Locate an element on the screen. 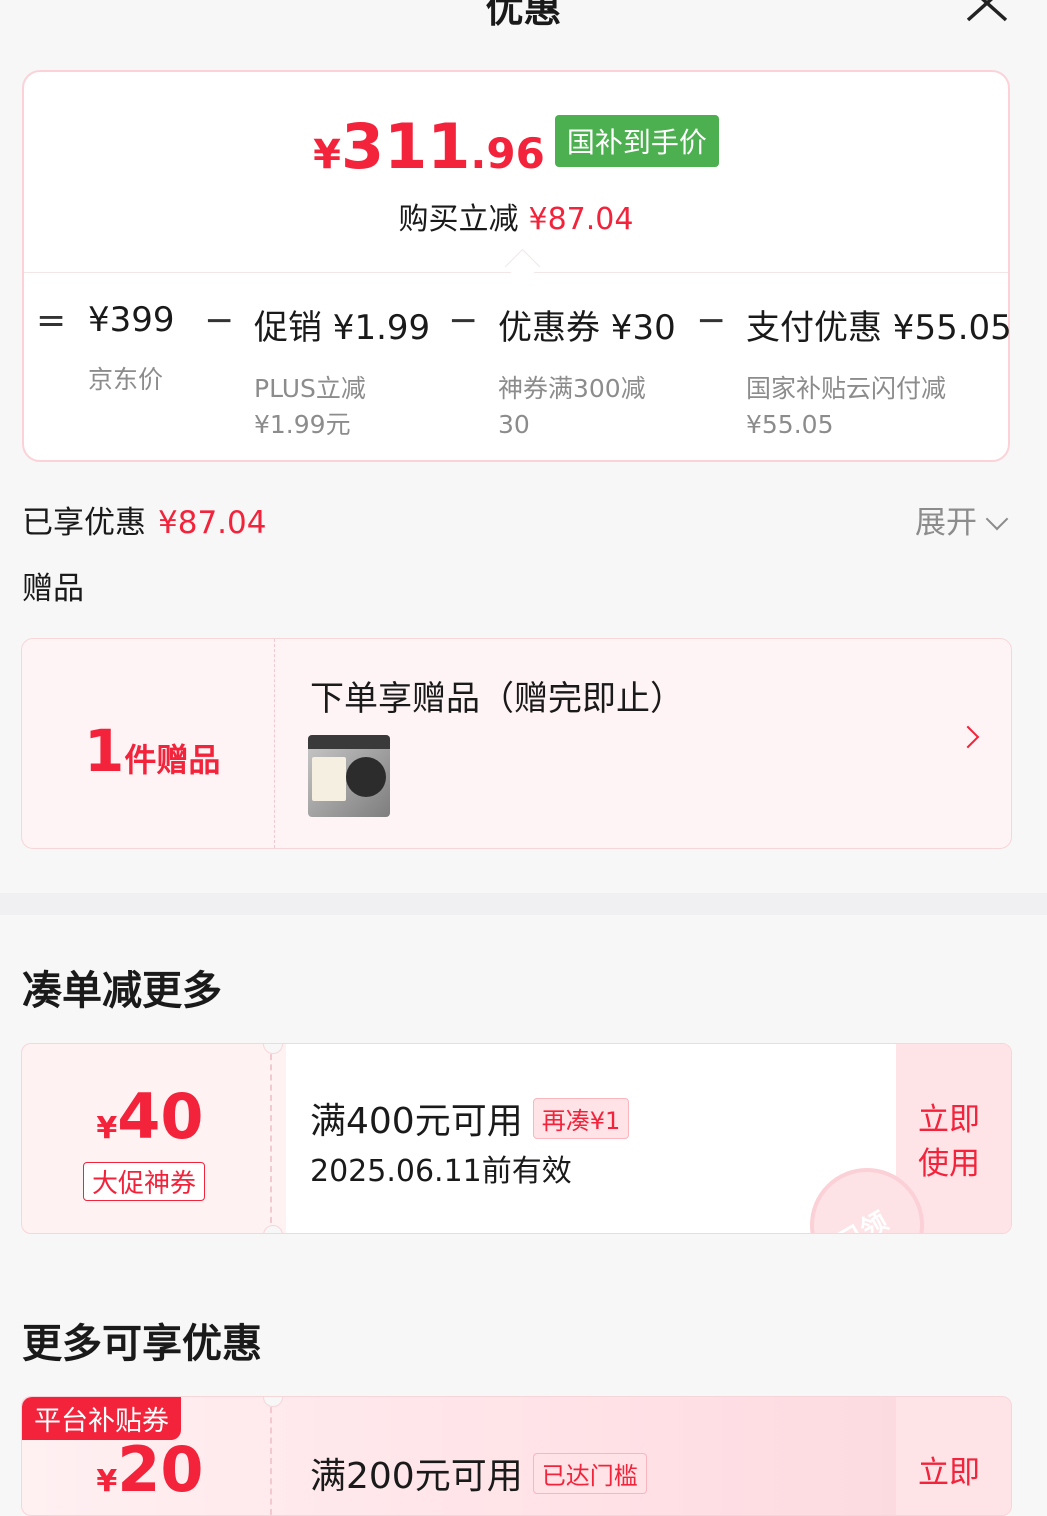  coupon-value: ¥20 is located at coordinates (150, 1469).